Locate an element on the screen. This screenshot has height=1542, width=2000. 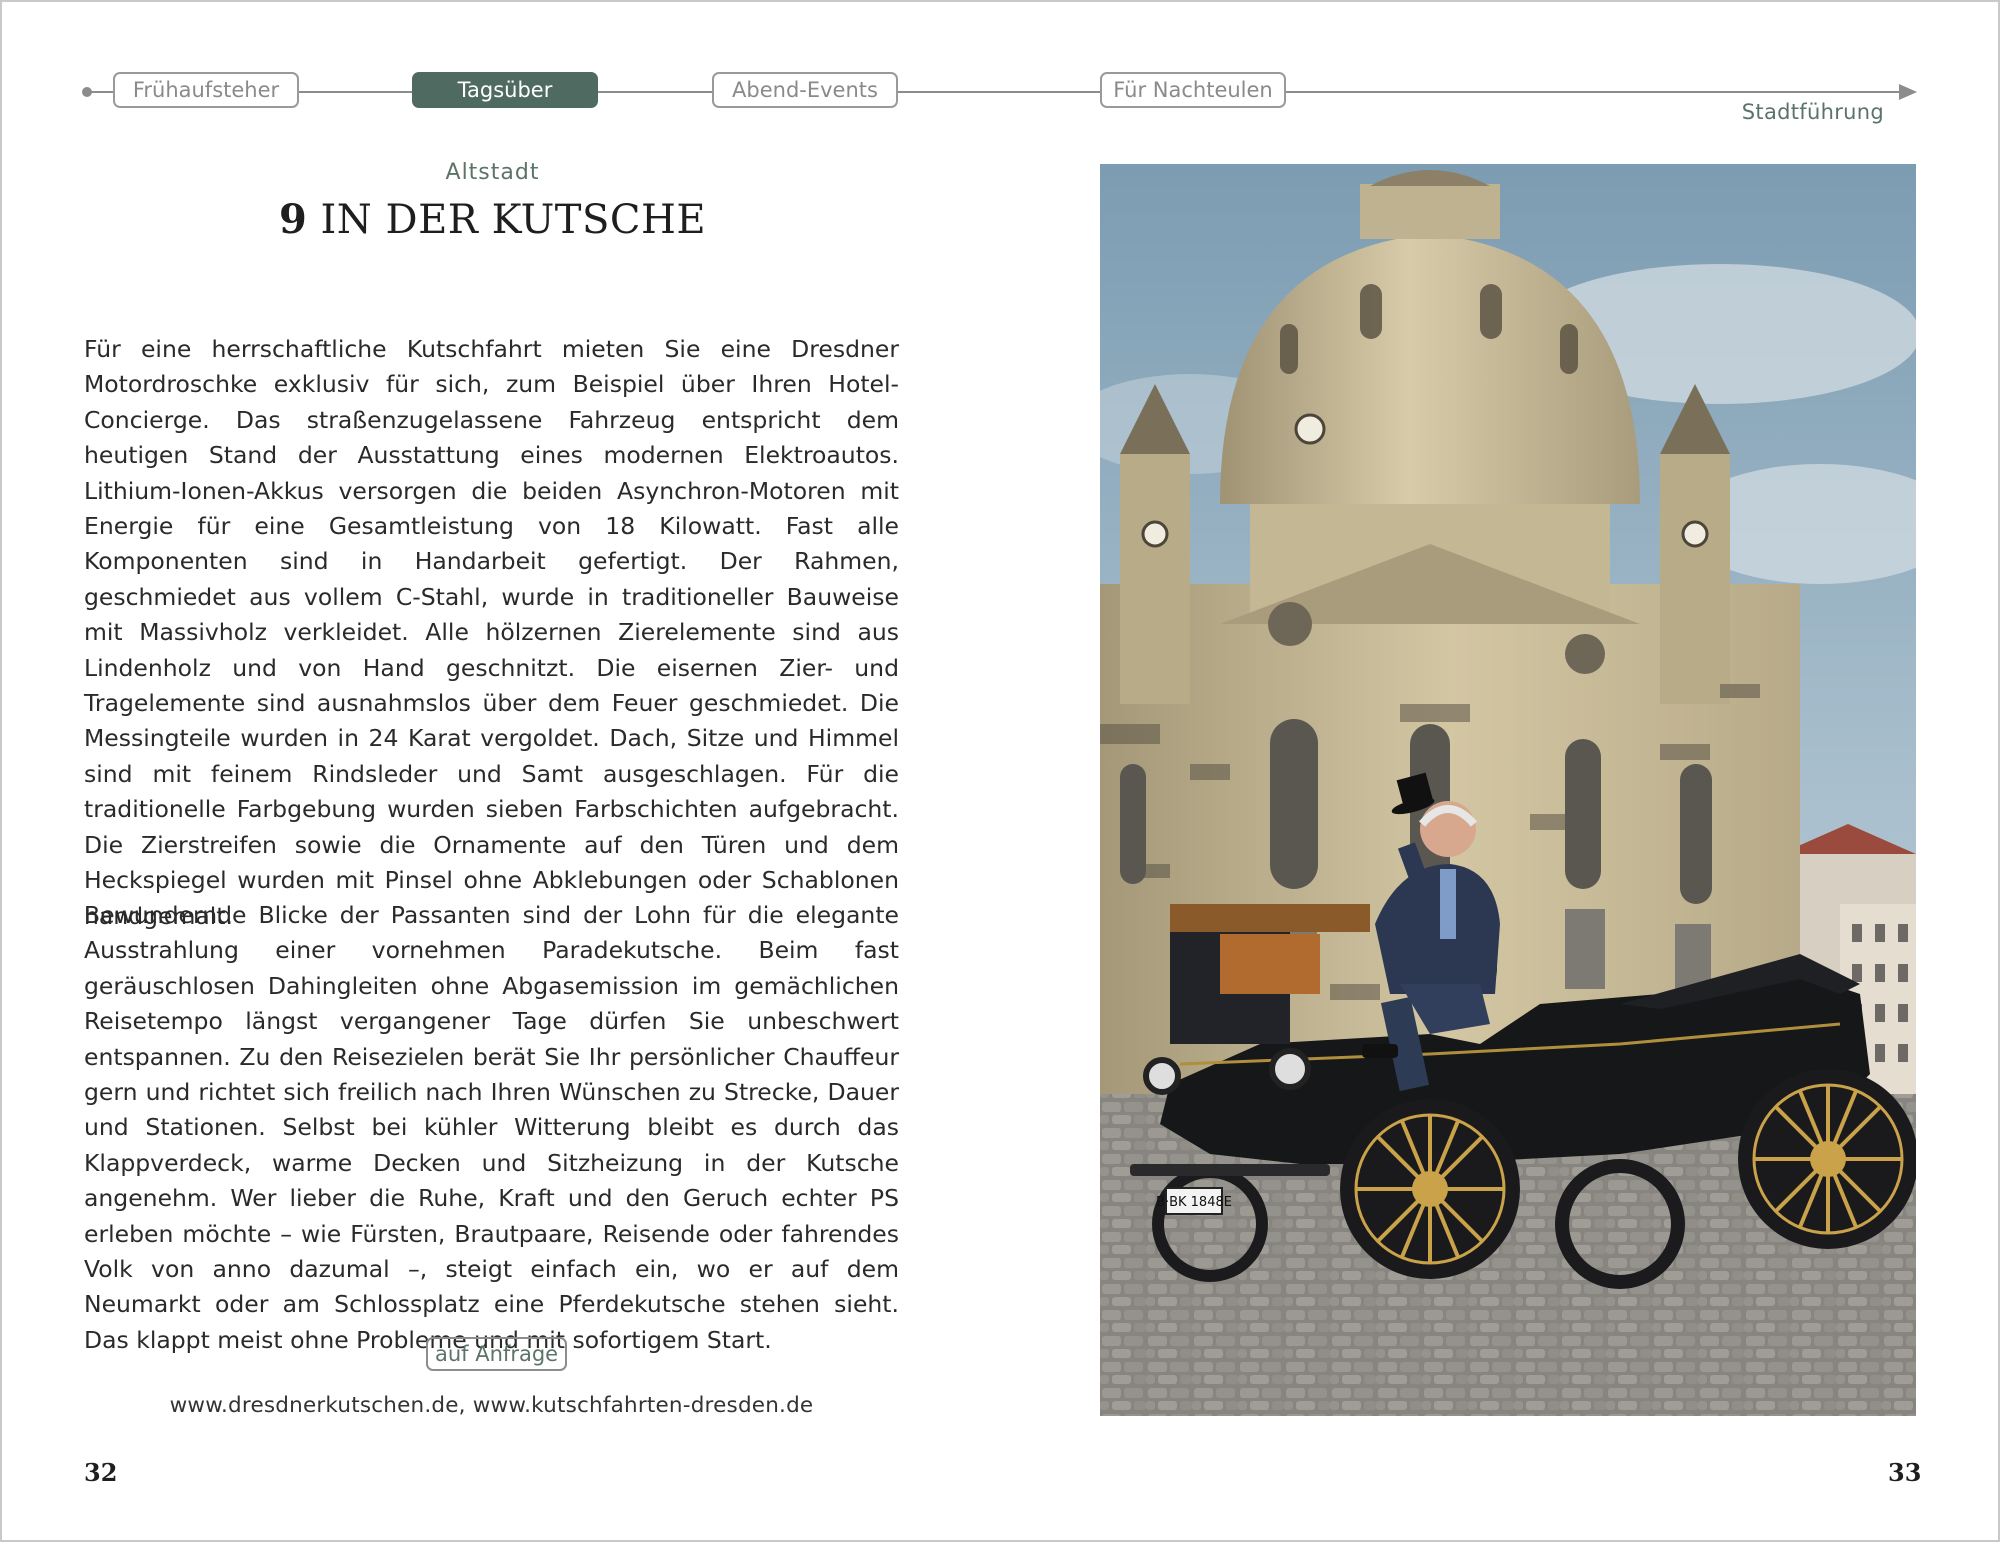
tab-tagsueber: Tagsüber is located at coordinates (505, 90).